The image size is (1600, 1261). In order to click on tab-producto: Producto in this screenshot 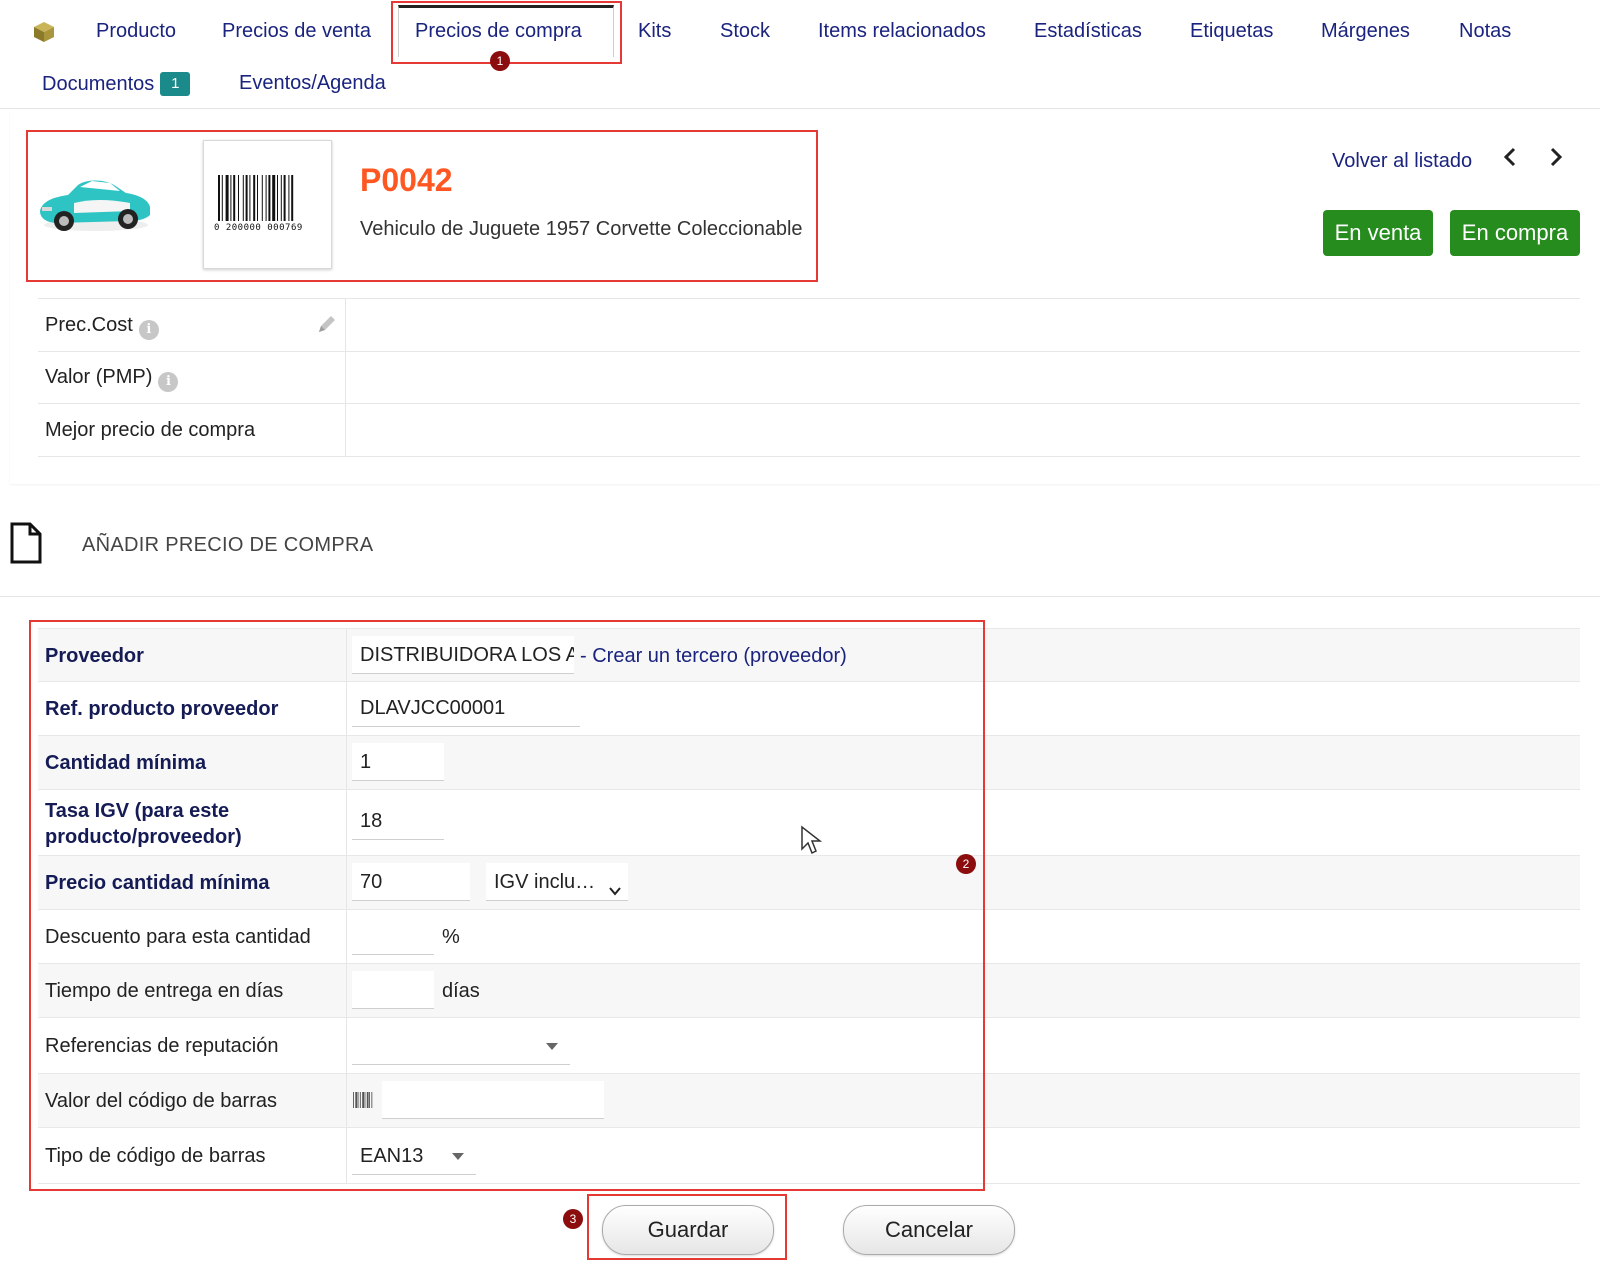, I will do `click(136, 31)`.